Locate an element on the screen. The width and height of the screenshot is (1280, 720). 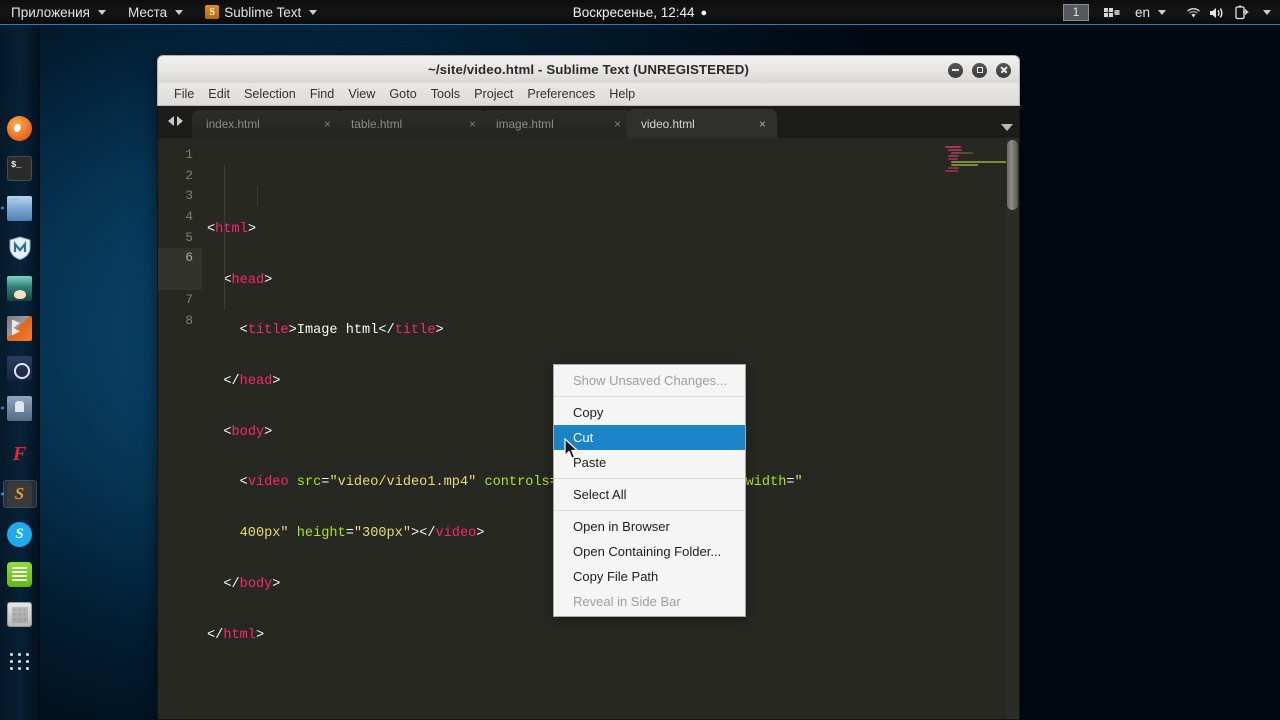
dock-item-show-applications is located at coordinates (20, 660).